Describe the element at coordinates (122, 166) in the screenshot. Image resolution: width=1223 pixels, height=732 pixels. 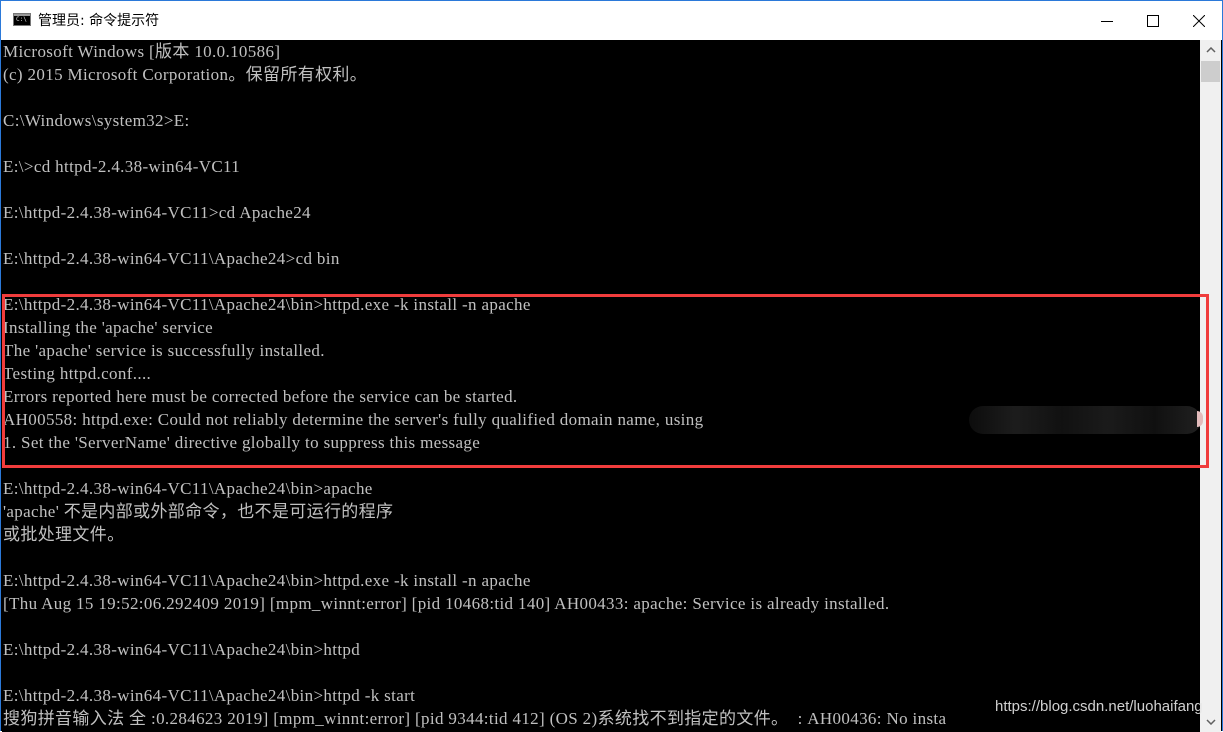
I see `console-line: E:\>cd httpd-2.4.38-win64-VC11` at that location.